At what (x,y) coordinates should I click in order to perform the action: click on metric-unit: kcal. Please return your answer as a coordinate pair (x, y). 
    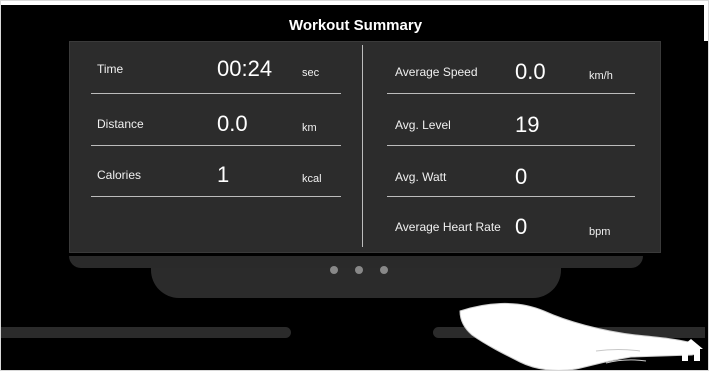
    Looking at the image, I should click on (312, 179).